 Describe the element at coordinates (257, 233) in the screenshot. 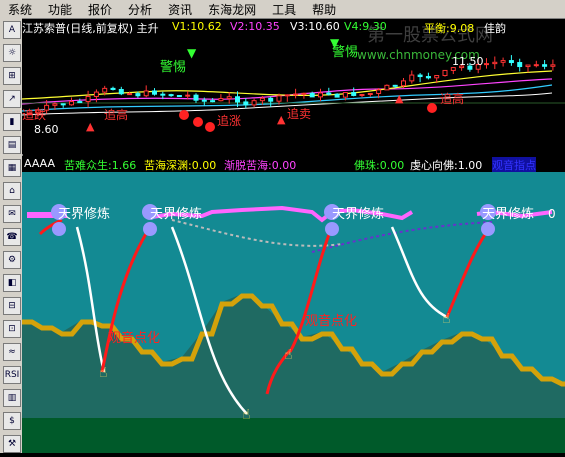

I see `gray-dotted-curve` at that location.